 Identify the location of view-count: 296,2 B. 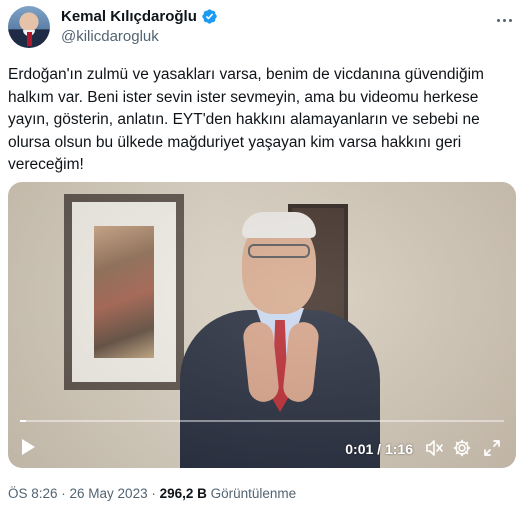
(183, 493).